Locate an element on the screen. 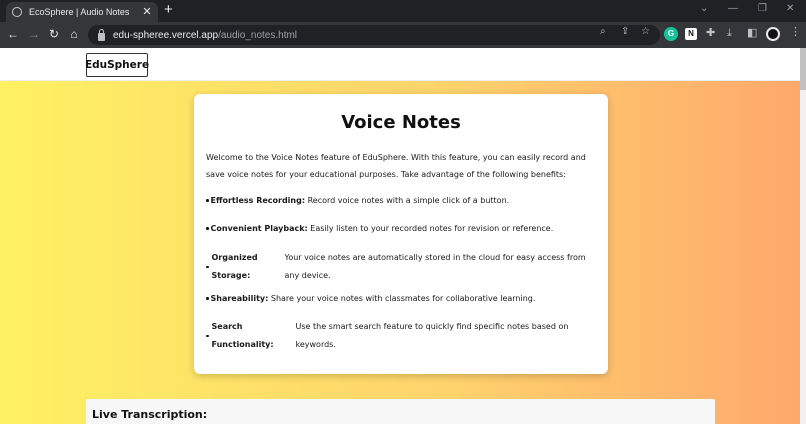  restore-button: ❐ is located at coordinates (762, 9).